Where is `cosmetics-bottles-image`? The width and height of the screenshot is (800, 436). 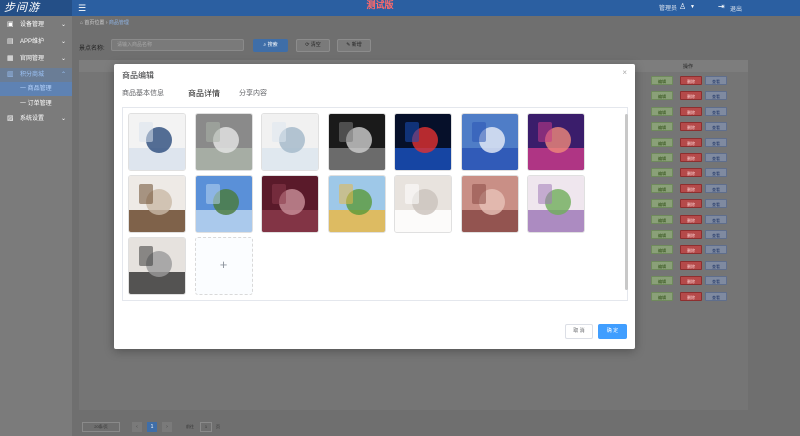 cosmetics-bottles-image is located at coordinates (556, 204).